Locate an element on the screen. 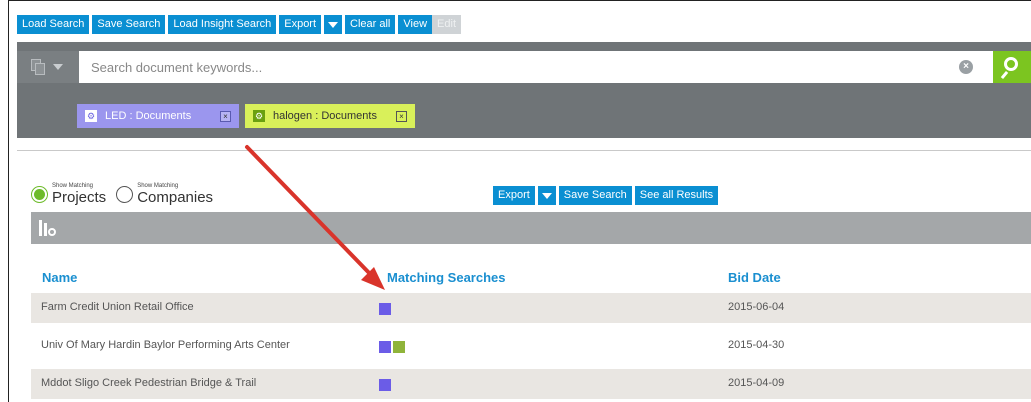 The width and height of the screenshot is (1031, 402). results-toolbar: Export Save Search See all Results is located at coordinates (606, 195).